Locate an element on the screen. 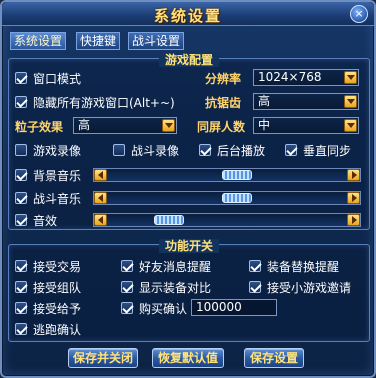 The image size is (376, 378). tab-battle-settings: 战斗设置 is located at coordinates (156, 41).